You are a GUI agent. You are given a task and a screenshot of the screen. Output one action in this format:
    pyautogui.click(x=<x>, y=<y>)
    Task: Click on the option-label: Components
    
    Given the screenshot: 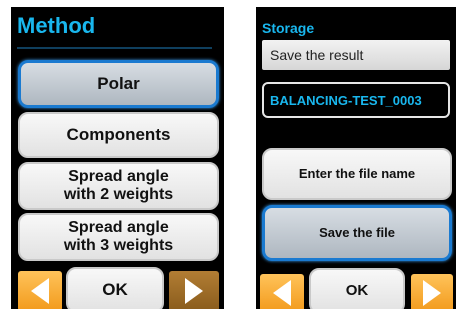 What is the action you would take?
    pyautogui.click(x=118, y=135)
    